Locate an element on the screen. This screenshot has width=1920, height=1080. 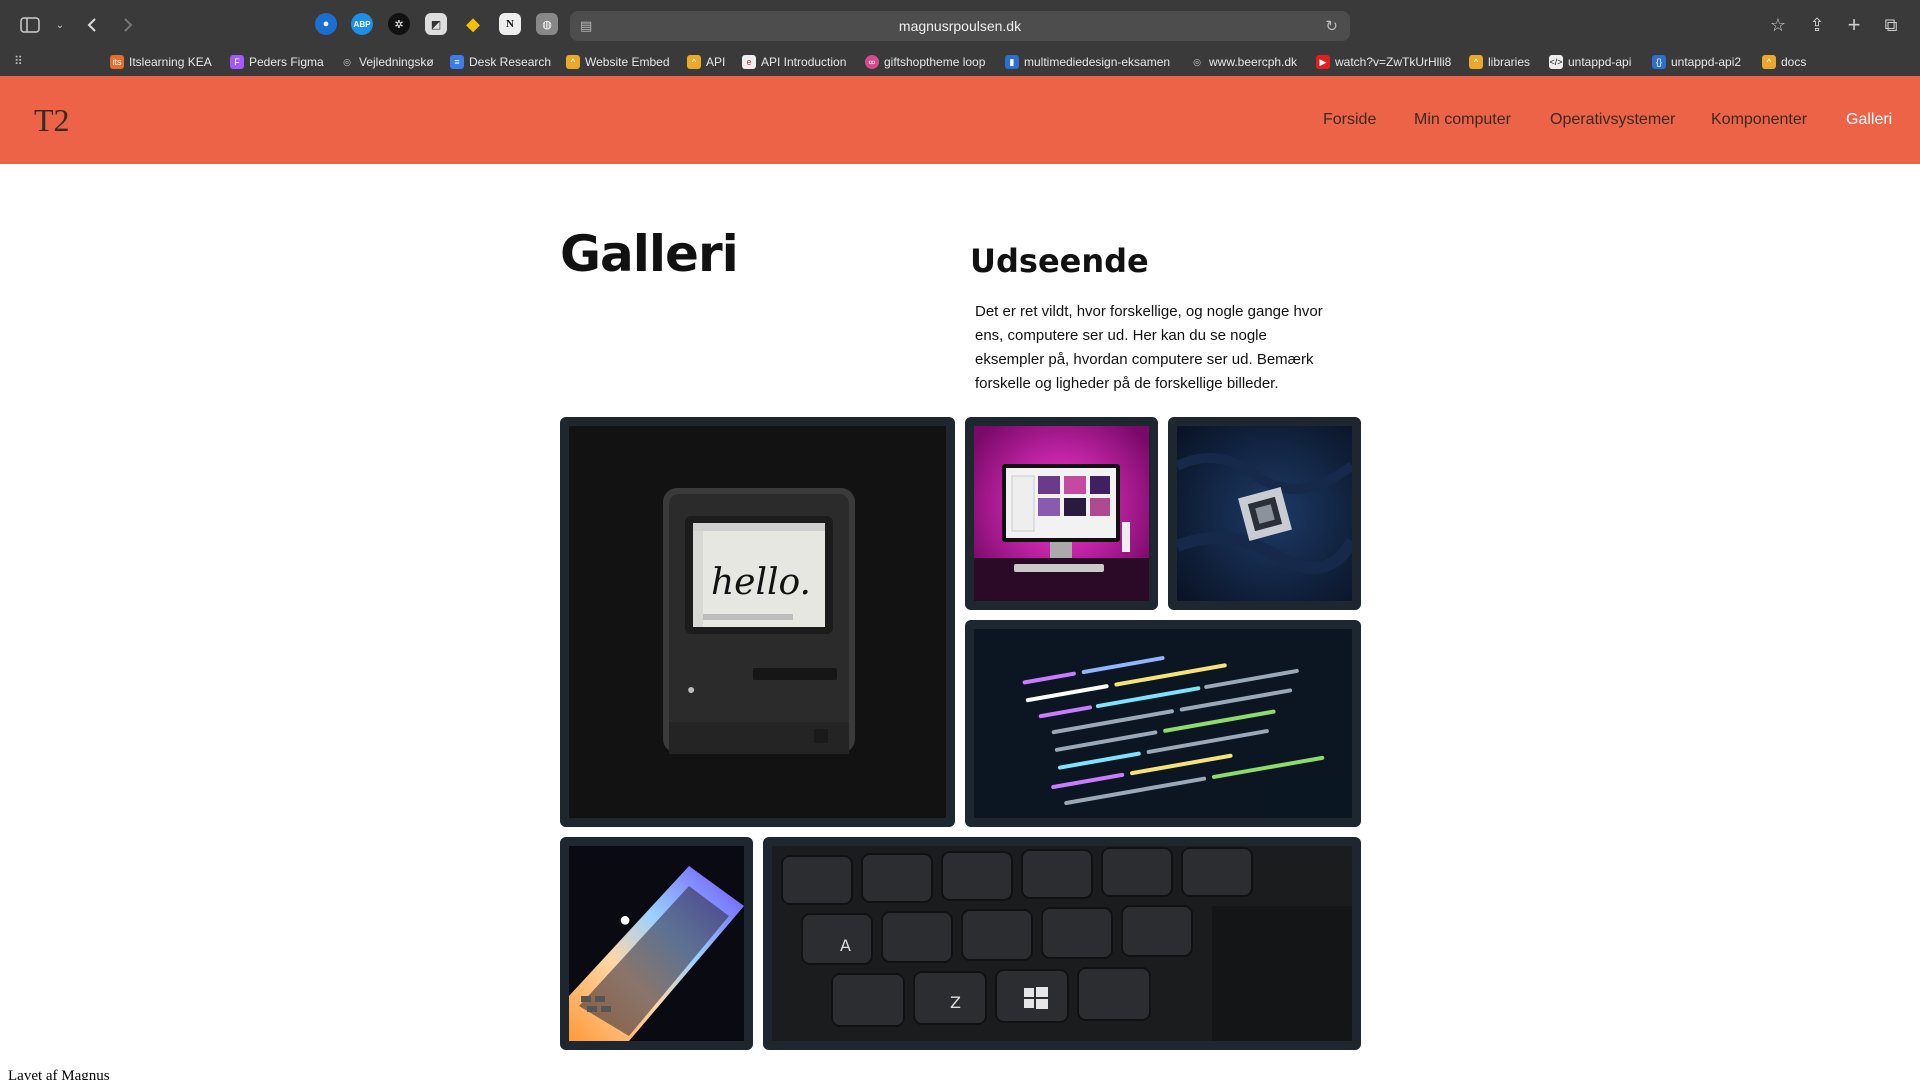
itslearning-icon: its is located at coordinates (117, 62).